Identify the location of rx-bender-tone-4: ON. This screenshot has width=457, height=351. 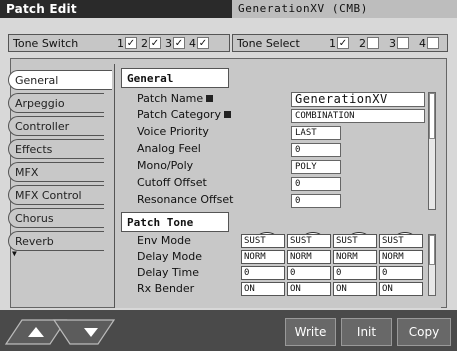
(401, 289).